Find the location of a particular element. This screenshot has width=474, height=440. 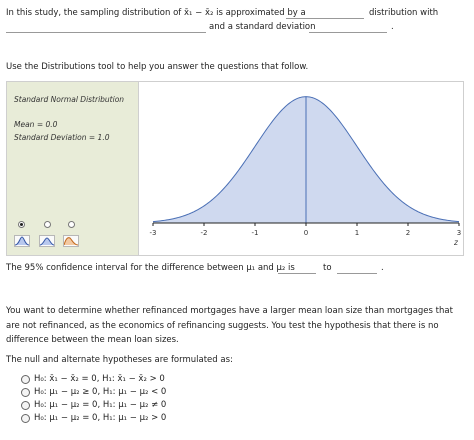

x-tick-label: 2 is located at coordinates (408, 233).